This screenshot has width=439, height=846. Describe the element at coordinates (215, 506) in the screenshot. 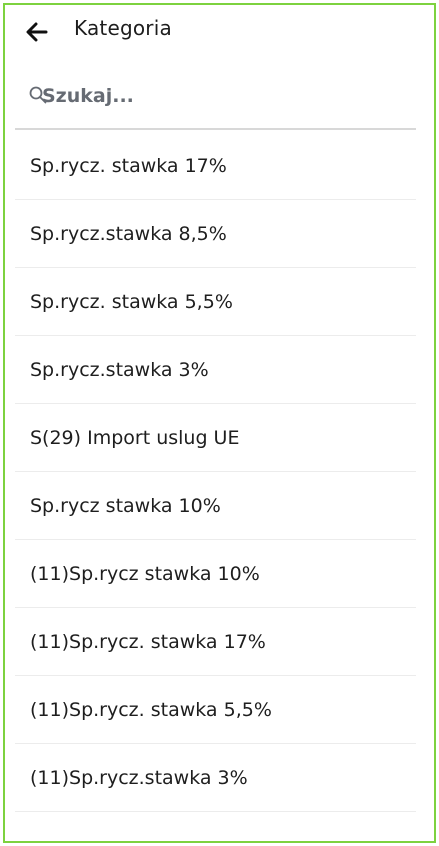

I see `list-item: Sp.rycz stawka 10%` at that location.